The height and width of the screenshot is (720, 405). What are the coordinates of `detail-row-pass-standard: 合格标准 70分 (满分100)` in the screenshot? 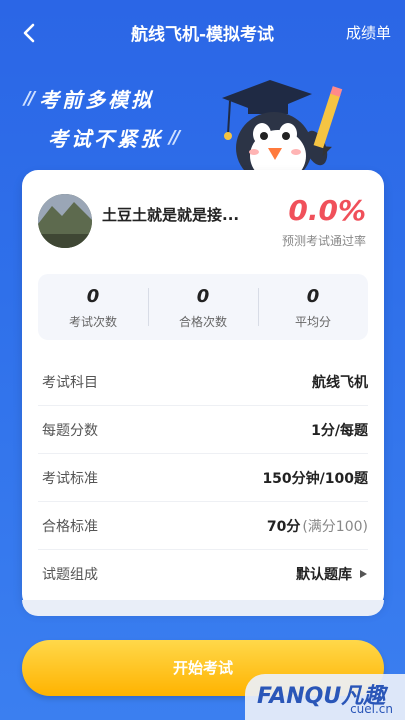 It's located at (203, 526).